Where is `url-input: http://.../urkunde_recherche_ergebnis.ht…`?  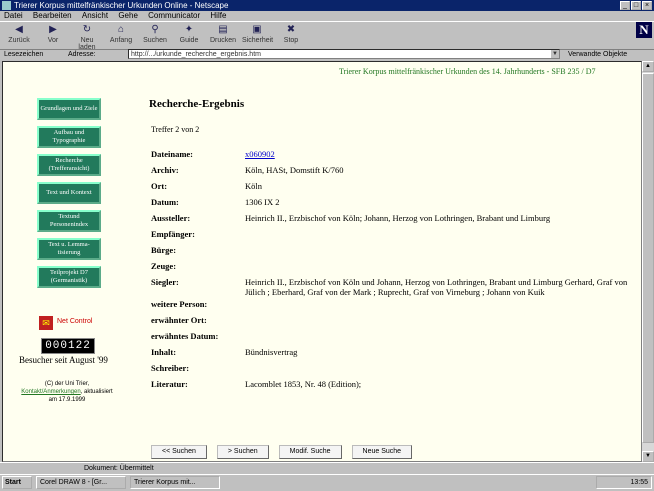 url-input: http://.../urkunde_recherche_ergebnis.ht… is located at coordinates (344, 54).